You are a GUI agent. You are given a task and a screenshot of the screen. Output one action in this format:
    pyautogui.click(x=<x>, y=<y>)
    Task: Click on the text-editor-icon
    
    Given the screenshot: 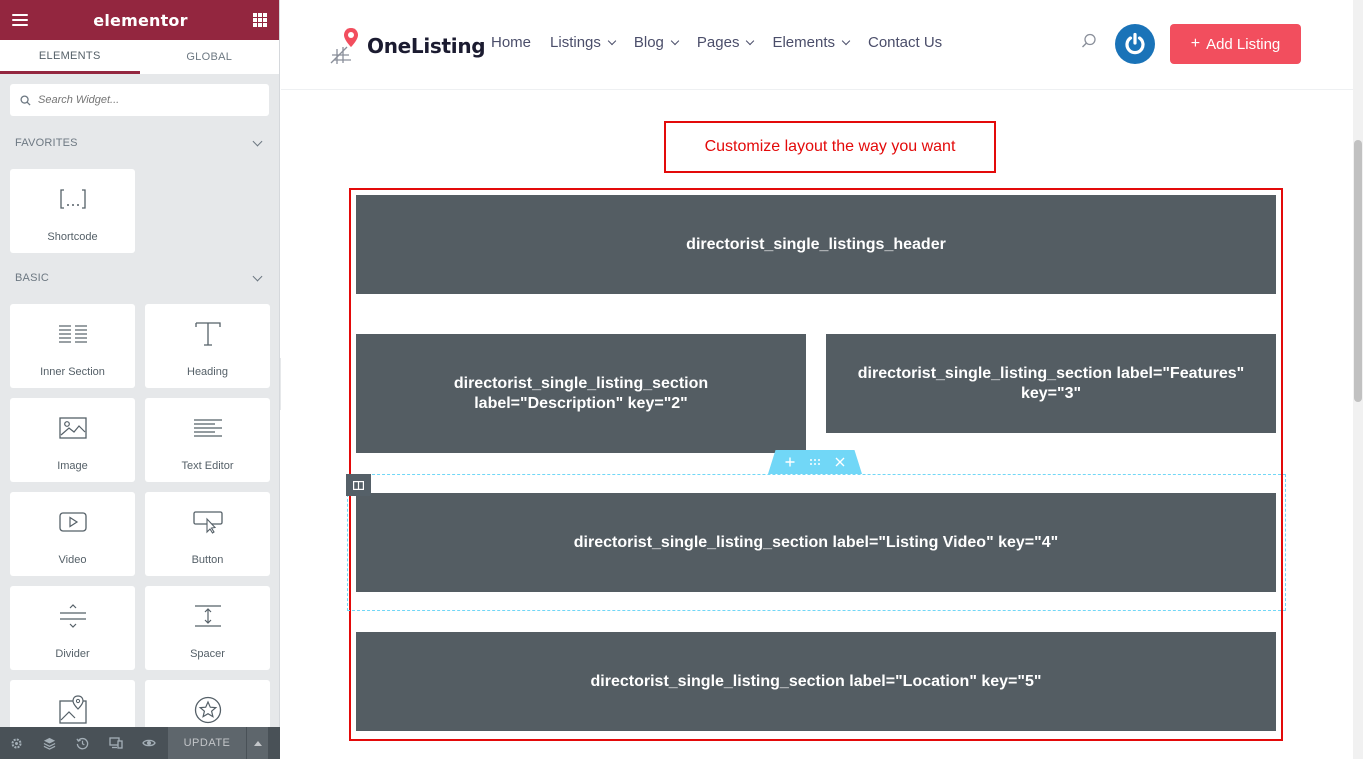 What is the action you would take?
    pyautogui.click(x=208, y=428)
    